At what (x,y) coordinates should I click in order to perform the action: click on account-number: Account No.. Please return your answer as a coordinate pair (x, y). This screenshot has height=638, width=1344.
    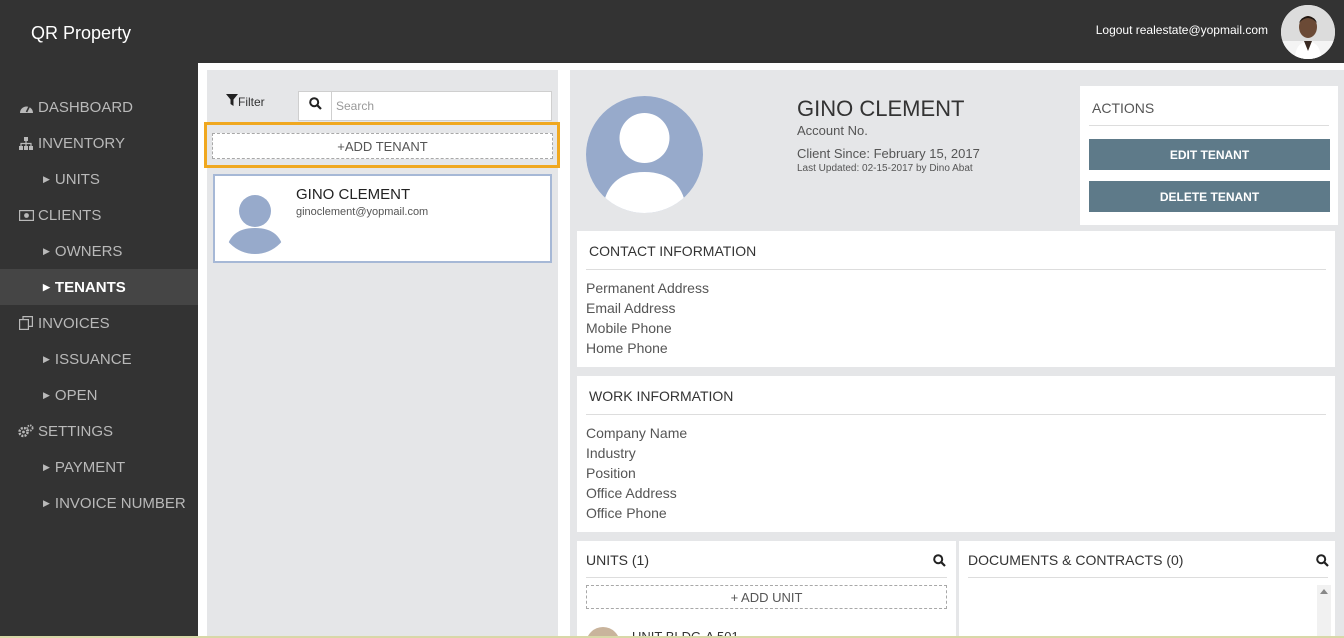
    Looking at the image, I should click on (832, 130).